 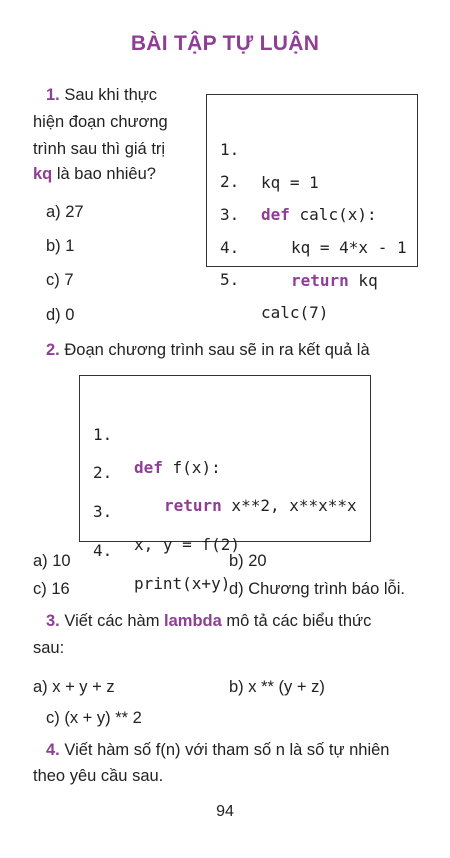 I want to click on code-text: kq = 4*x - 1, so click(x=349, y=247).